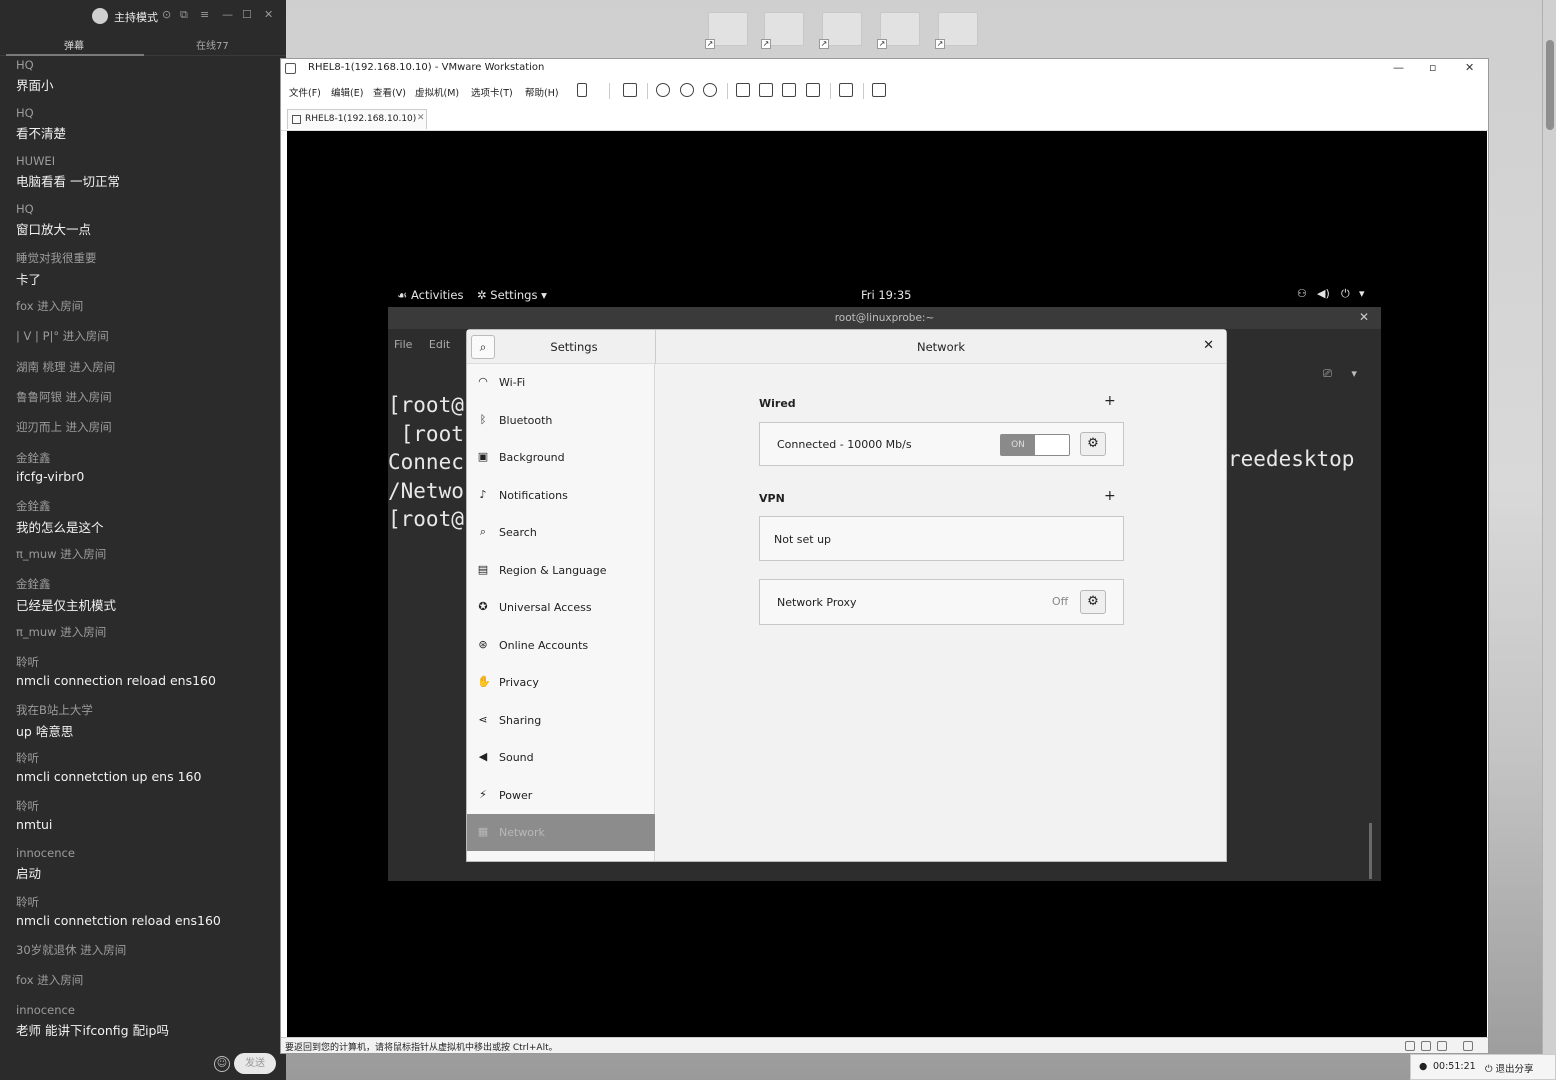 Image resolution: width=1556 pixels, height=1080 pixels. What do you see at coordinates (561, 495) in the screenshot?
I see `sidebar-item-notifications: ♪ Notifications` at bounding box center [561, 495].